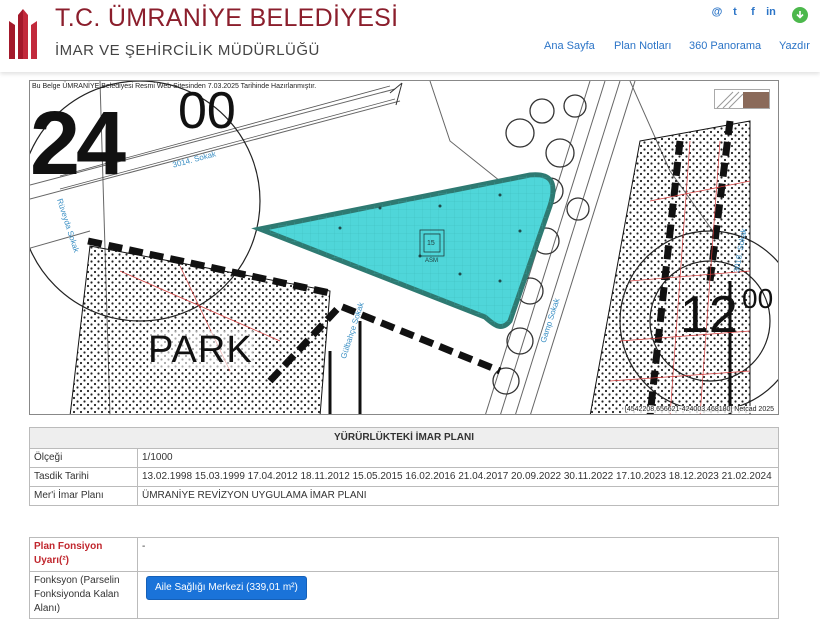  What do you see at coordinates (187, 50) in the screenshot?
I see `site-subtitle: İMAR VE ŞEHİRCİLİK MÜDÜRLÜĞÜ` at bounding box center [187, 50].